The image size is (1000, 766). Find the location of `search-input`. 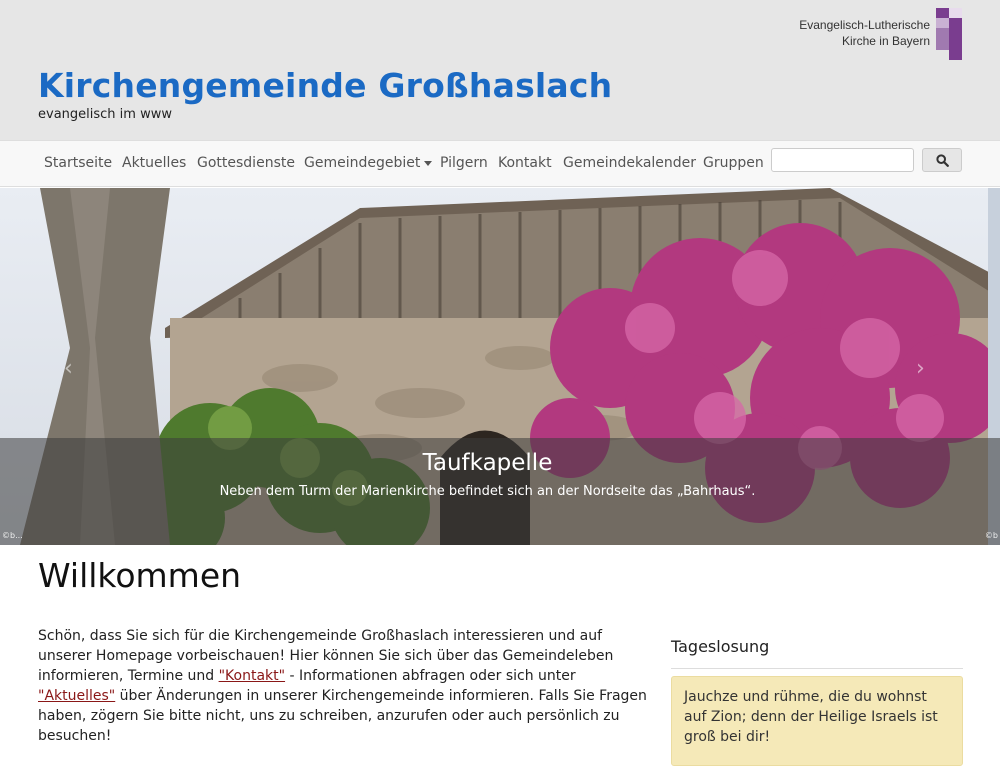

search-input is located at coordinates (842, 160).